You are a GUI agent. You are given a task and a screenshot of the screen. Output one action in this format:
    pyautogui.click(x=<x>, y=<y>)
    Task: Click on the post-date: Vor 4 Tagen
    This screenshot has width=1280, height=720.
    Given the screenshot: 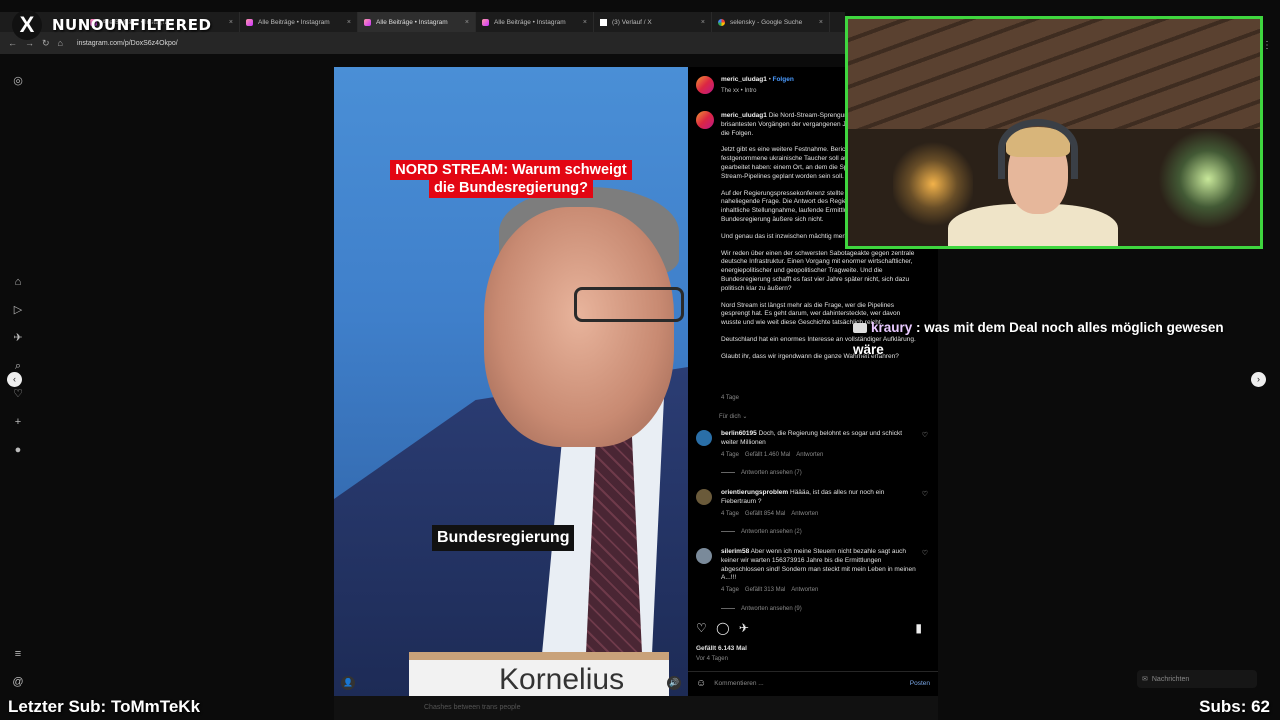 What is the action you would take?
    pyautogui.click(x=712, y=659)
    